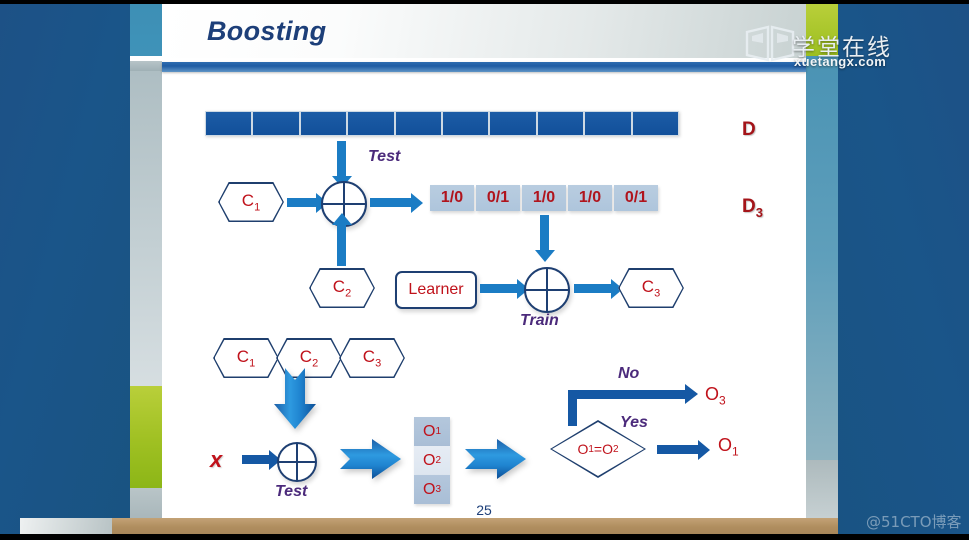 The width and height of the screenshot is (969, 540). I want to click on branch-no-arrow, so click(633, 394).